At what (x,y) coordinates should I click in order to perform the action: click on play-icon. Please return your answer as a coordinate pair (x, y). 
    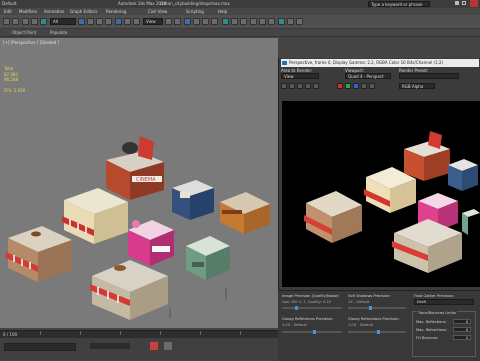
    Looking at the image, I should click on (168, 346).